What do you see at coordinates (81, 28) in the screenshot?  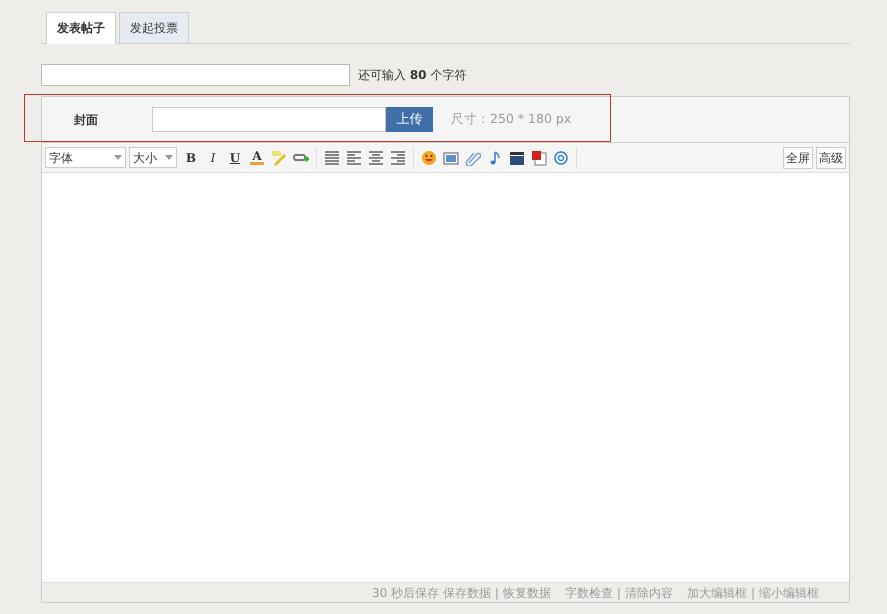 I see `tab: 发表帖子` at bounding box center [81, 28].